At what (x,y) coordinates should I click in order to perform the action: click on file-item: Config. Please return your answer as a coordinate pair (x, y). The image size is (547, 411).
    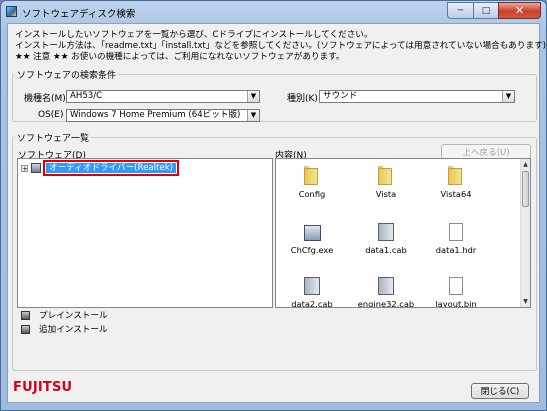
    Looking at the image, I should click on (312, 182).